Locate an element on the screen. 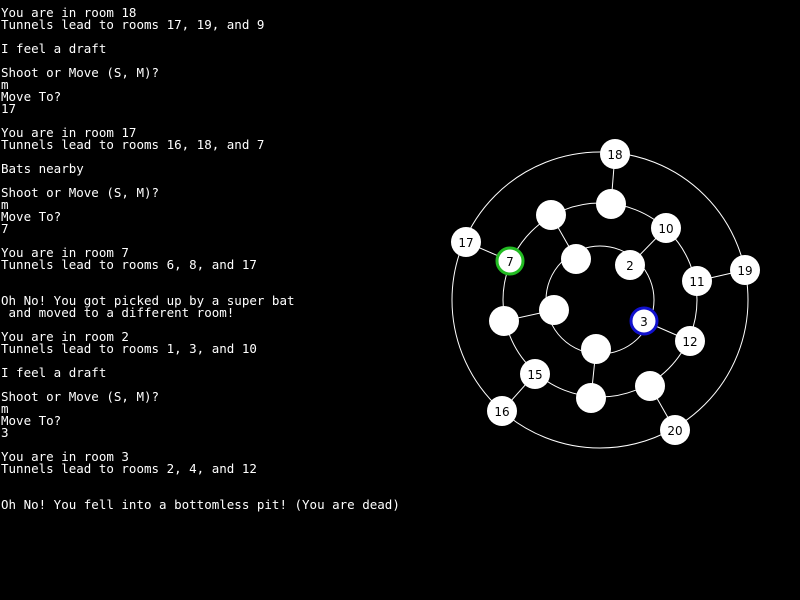  room-label: 2 is located at coordinates (630, 266).